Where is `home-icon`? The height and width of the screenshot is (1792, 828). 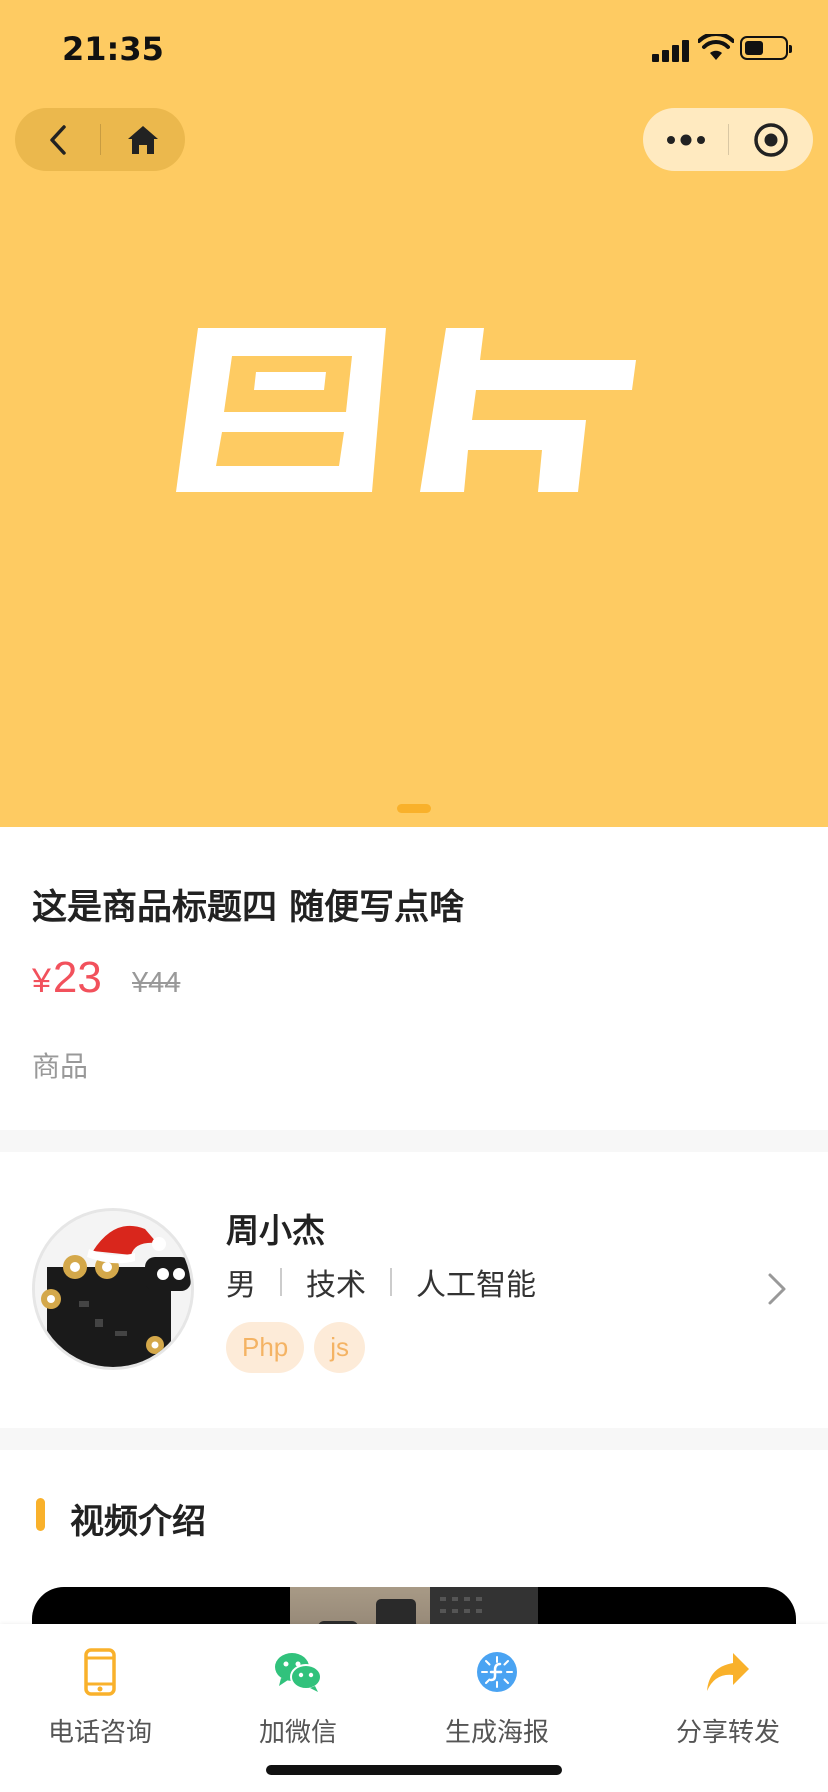
home-icon is located at coordinates (143, 139).